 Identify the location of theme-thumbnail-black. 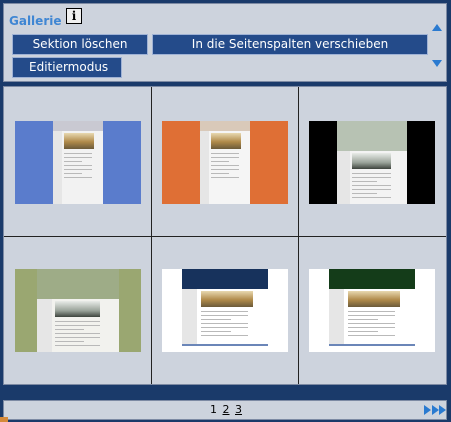
(372, 162).